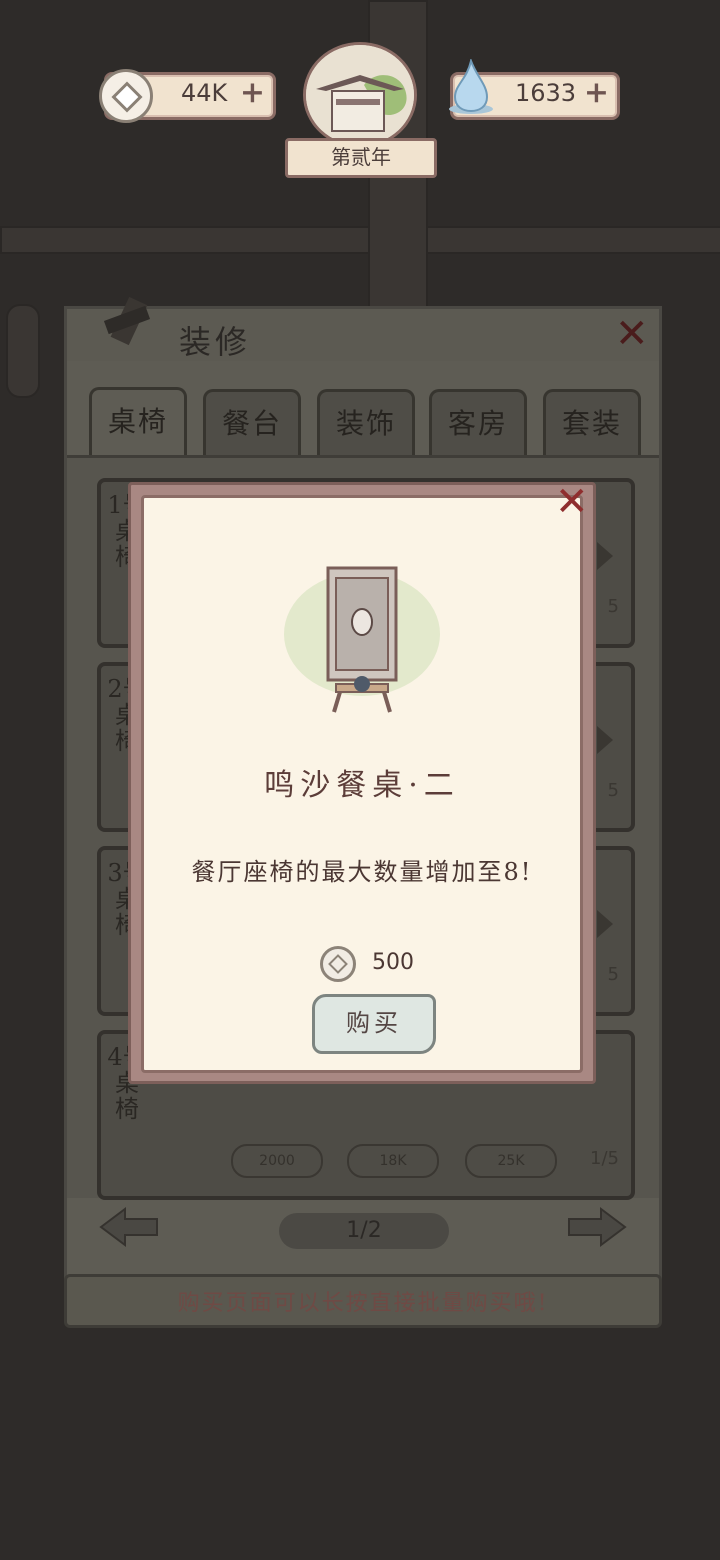  What do you see at coordinates (252, 93) in the screenshot?
I see `add-coins-icon: +` at bounding box center [252, 93].